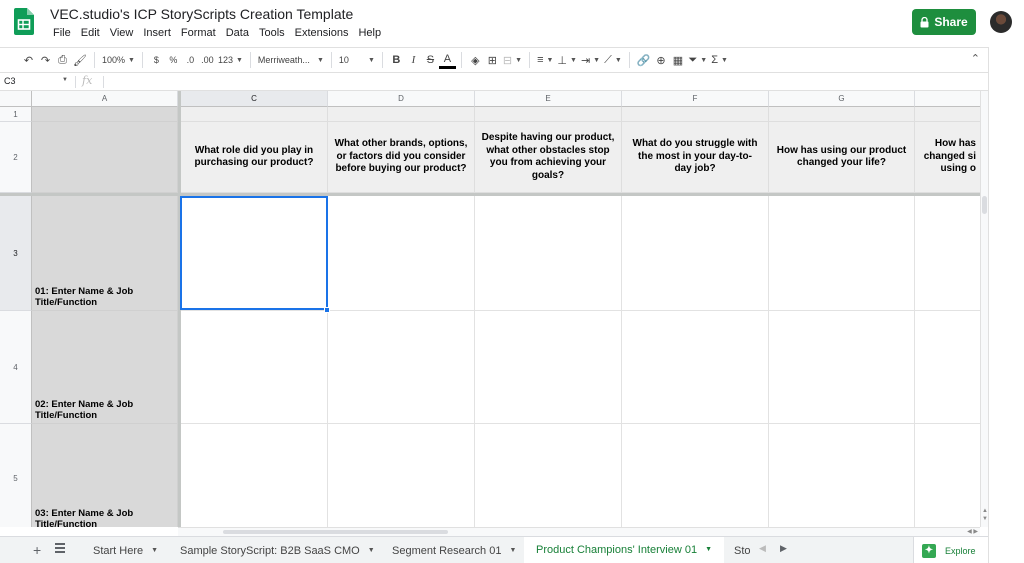  I want to click on column-header-g: G, so click(842, 99).